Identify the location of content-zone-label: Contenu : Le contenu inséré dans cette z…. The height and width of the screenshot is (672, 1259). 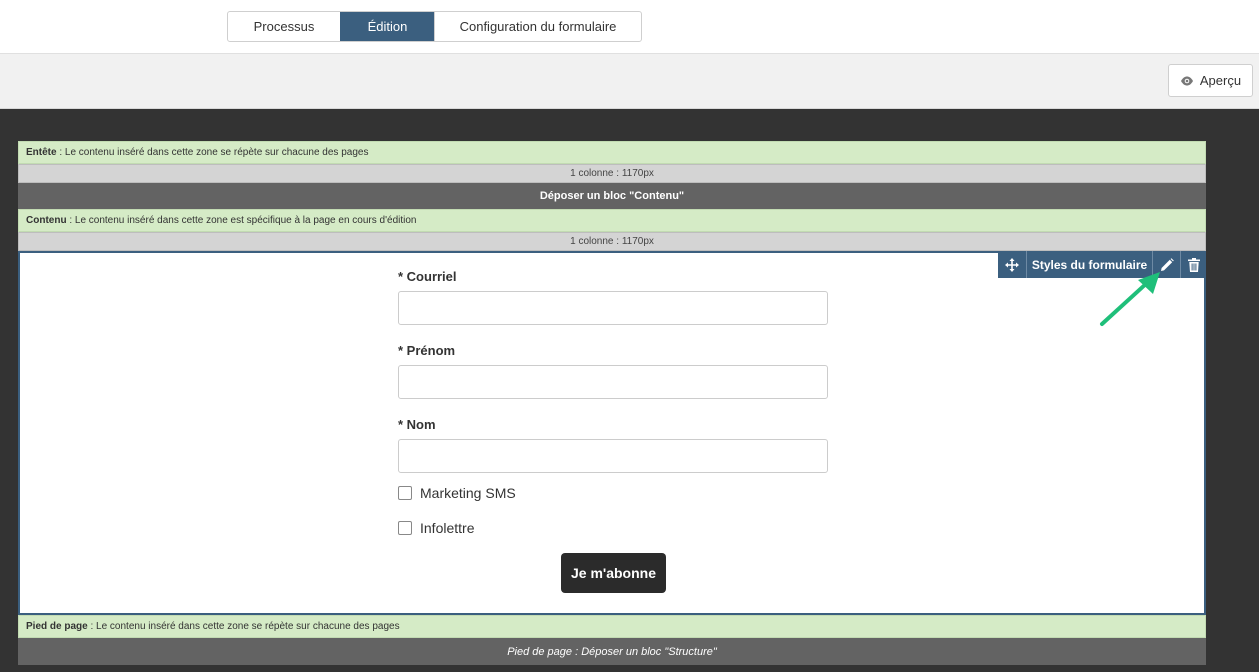
(612, 220).